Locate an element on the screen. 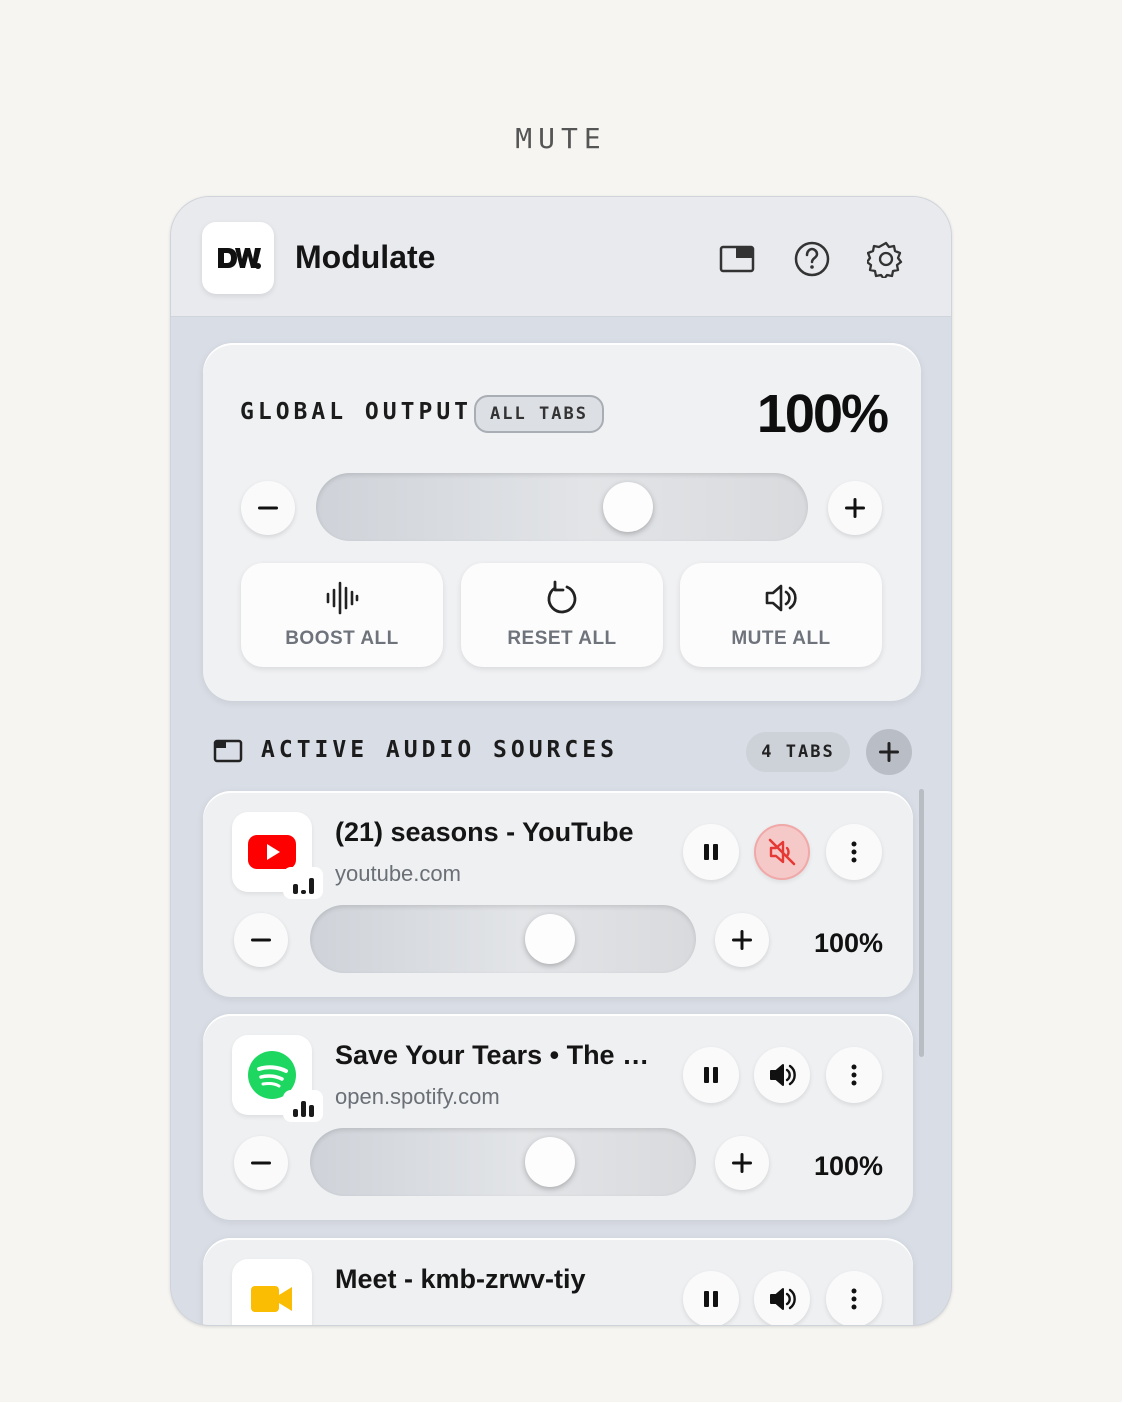 The image size is (1122, 1402). tab-count-badge: 4 TABS is located at coordinates (798, 752).